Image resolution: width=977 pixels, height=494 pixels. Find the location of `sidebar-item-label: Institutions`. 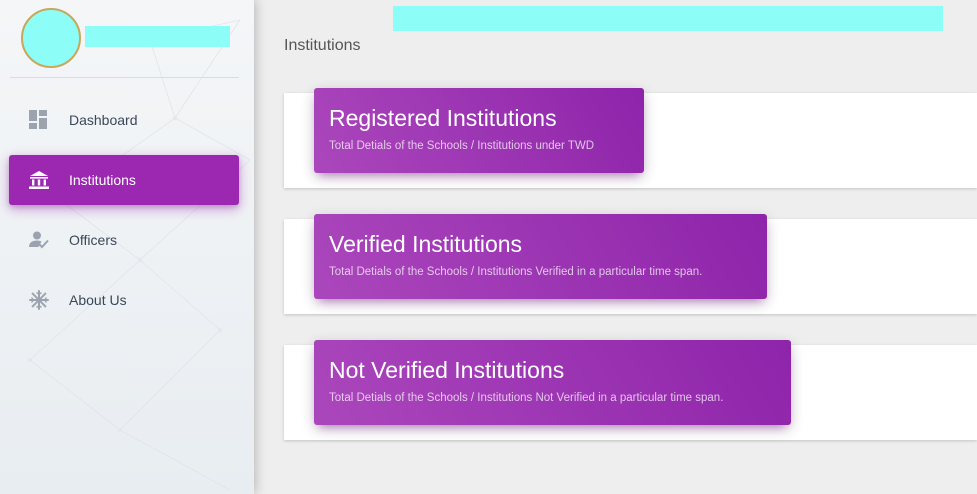

sidebar-item-label: Institutions is located at coordinates (102, 180).